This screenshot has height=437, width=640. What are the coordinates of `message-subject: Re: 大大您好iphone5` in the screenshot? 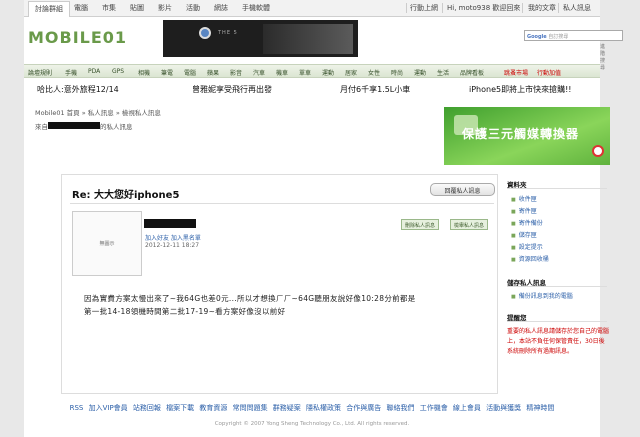 It's located at (126, 195).